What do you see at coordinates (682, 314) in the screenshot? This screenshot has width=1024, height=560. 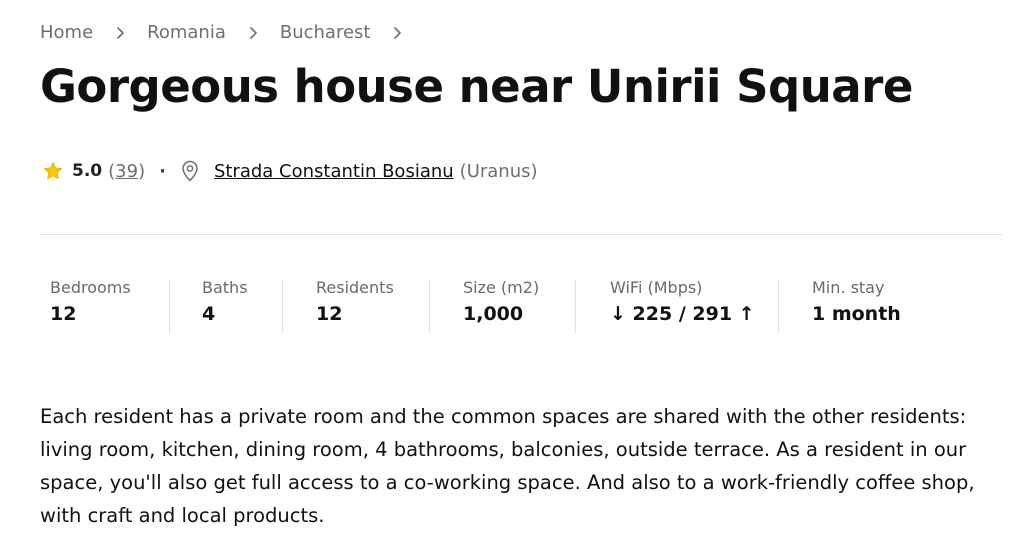 I see `stat-value: 225 / 291` at bounding box center [682, 314].